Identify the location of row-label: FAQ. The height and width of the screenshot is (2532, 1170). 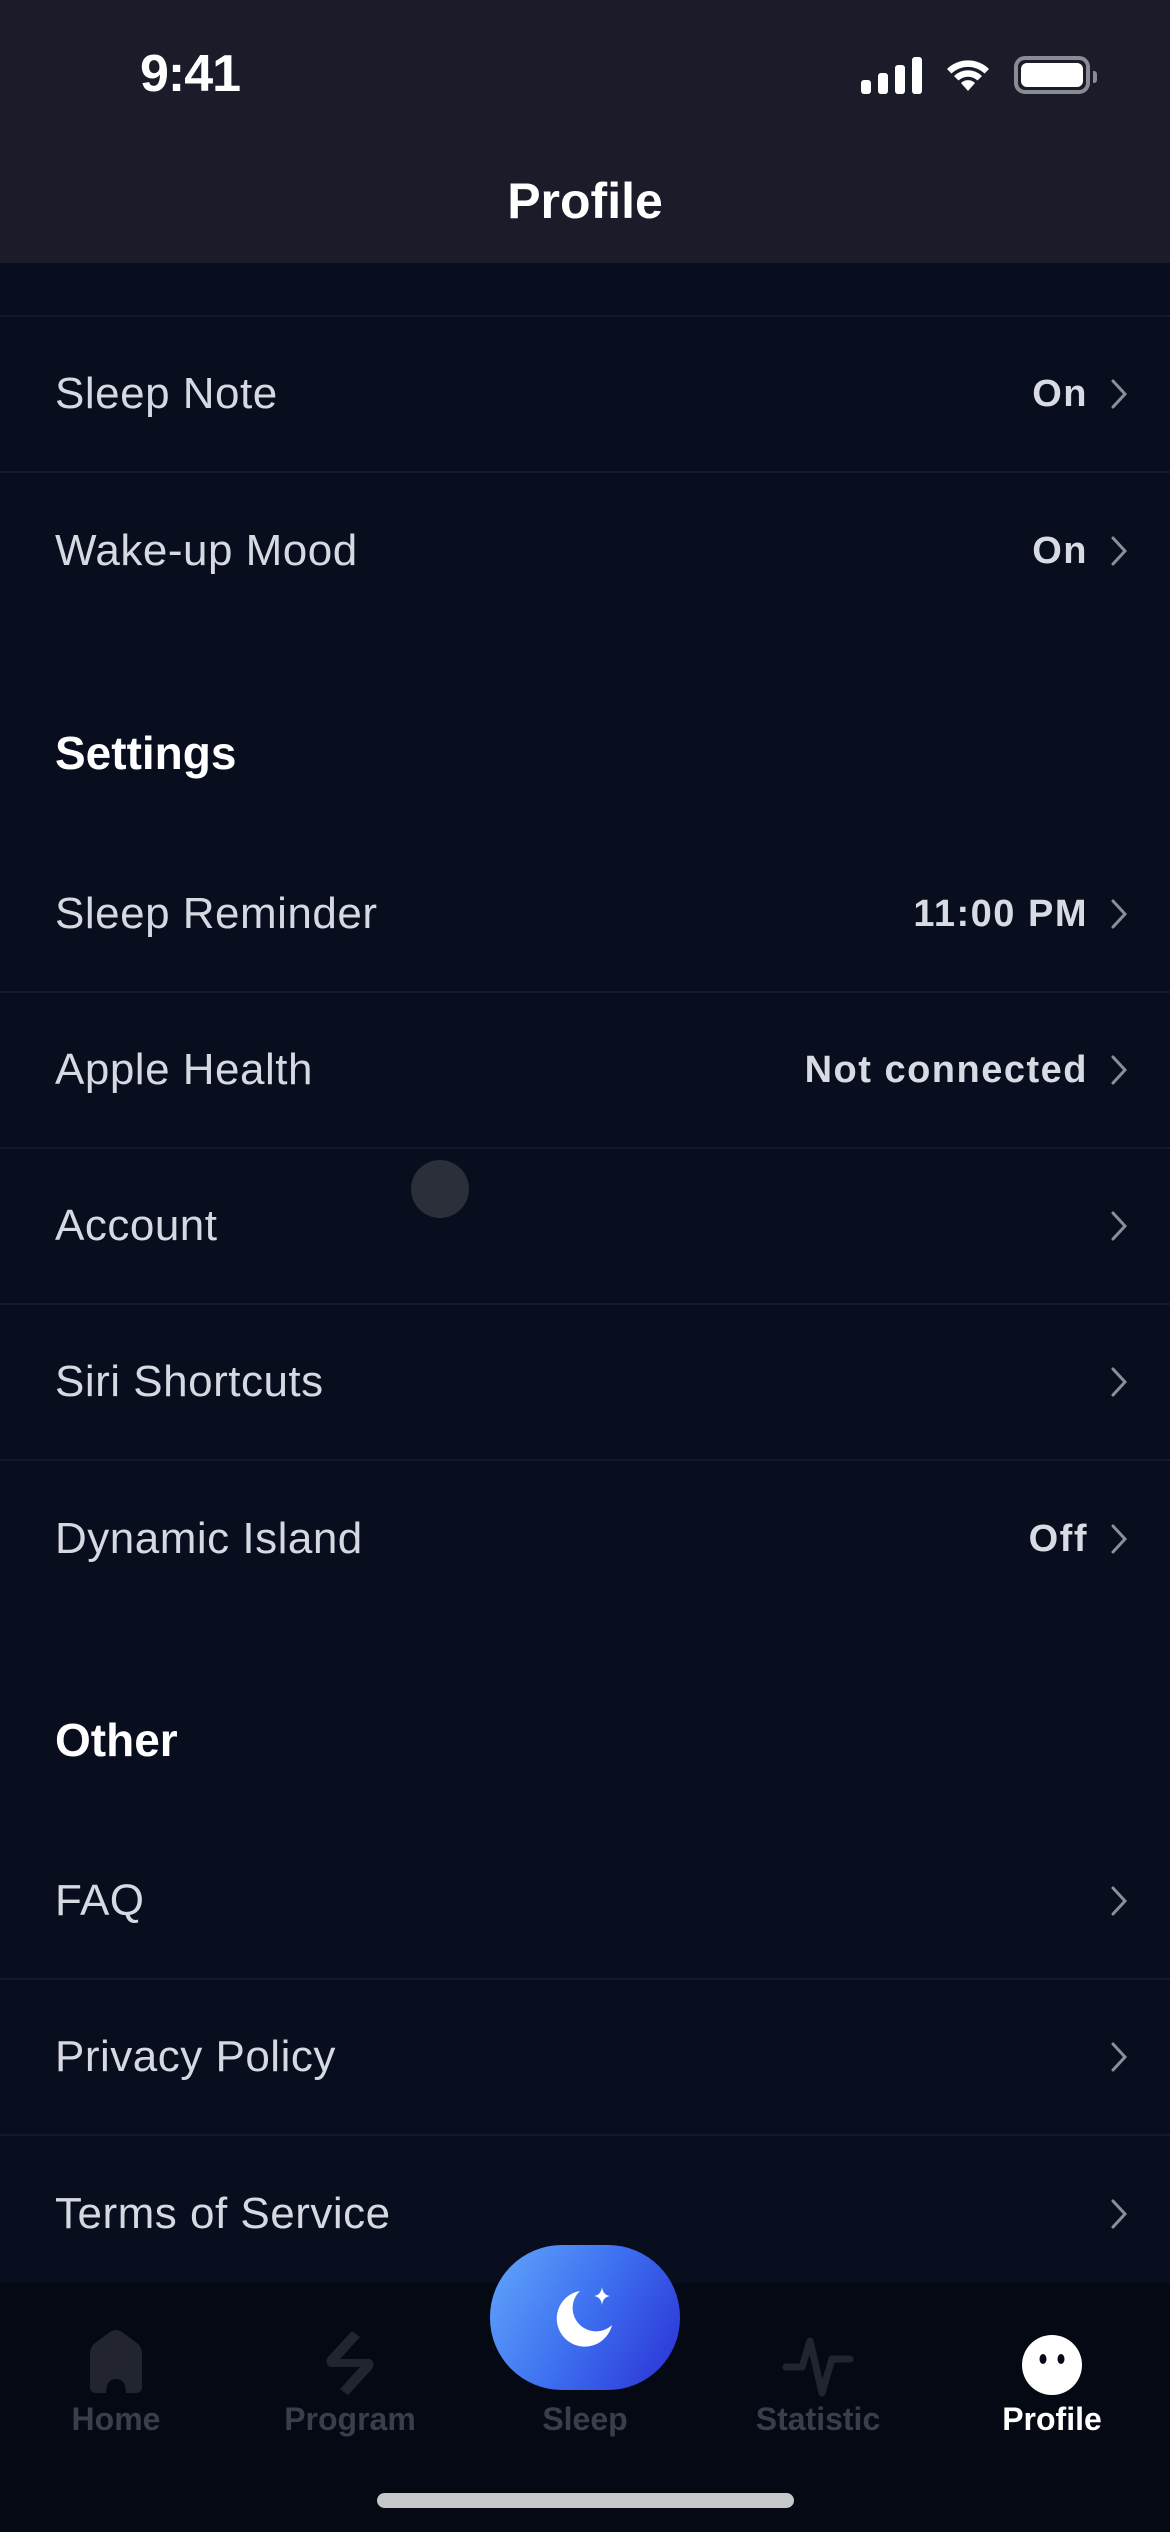
(100, 1900).